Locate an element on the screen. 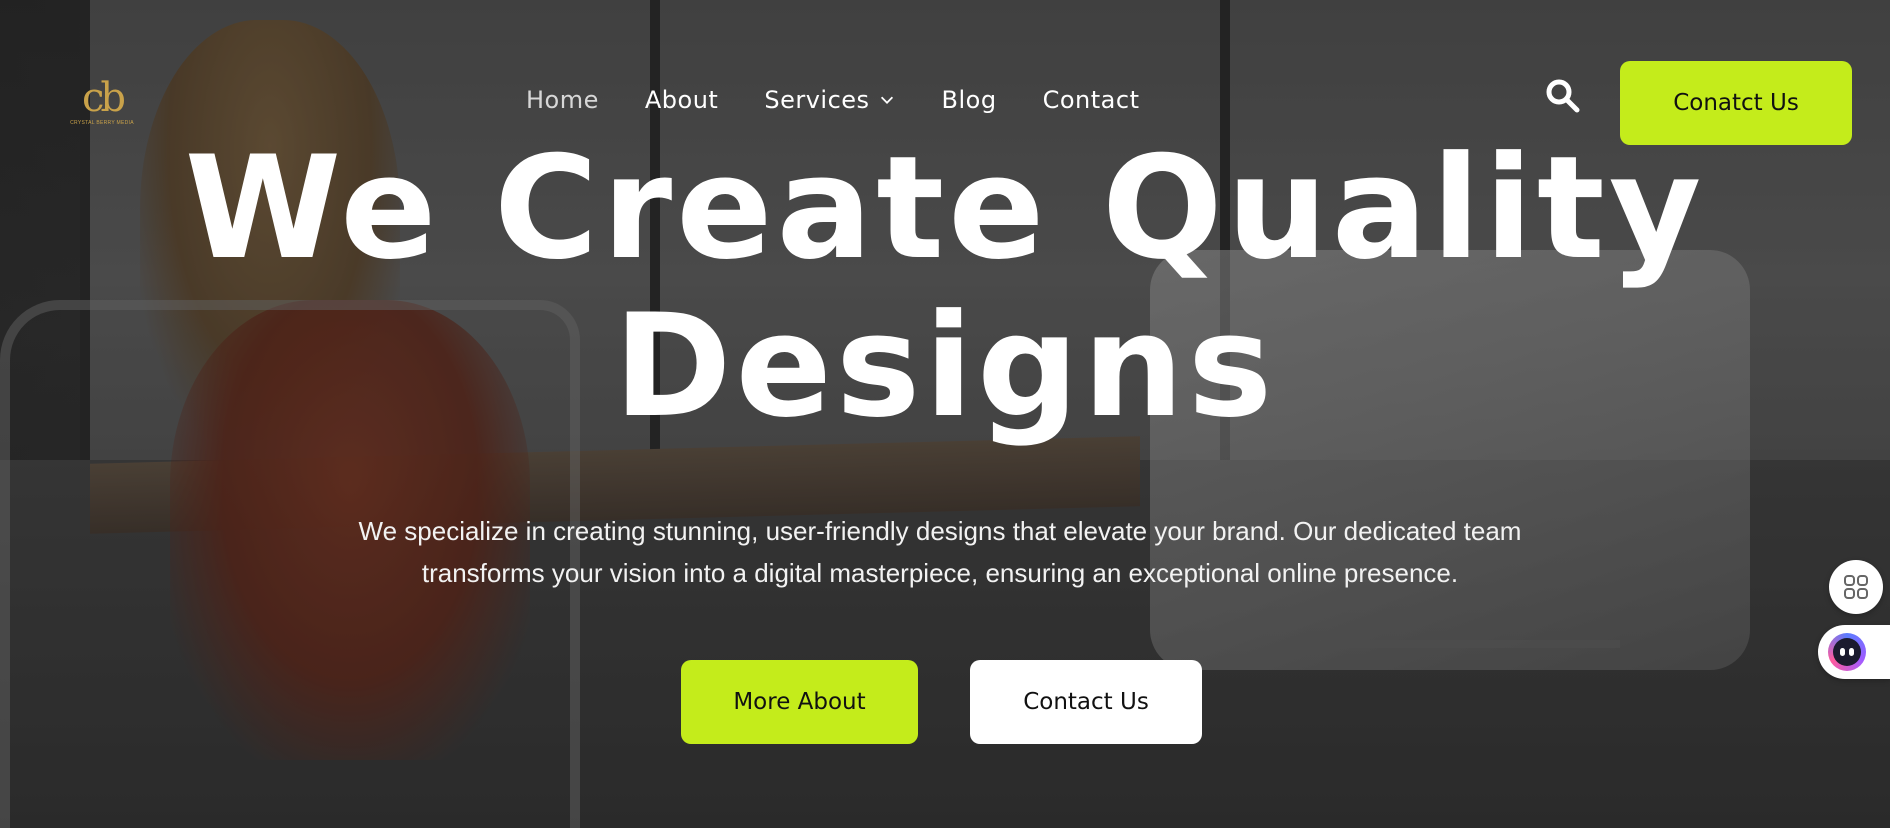 This screenshot has width=1890, height=828. nav-item-label: Blog is located at coordinates (969, 100).